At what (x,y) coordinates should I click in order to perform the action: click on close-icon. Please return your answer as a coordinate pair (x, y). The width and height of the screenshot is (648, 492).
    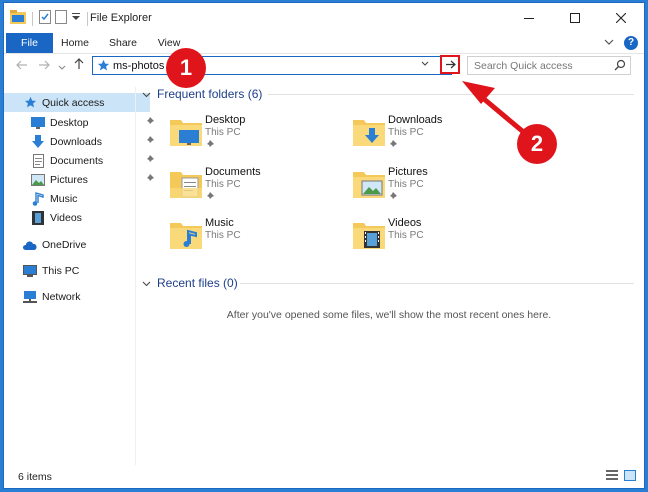
    Looking at the image, I should click on (621, 18).